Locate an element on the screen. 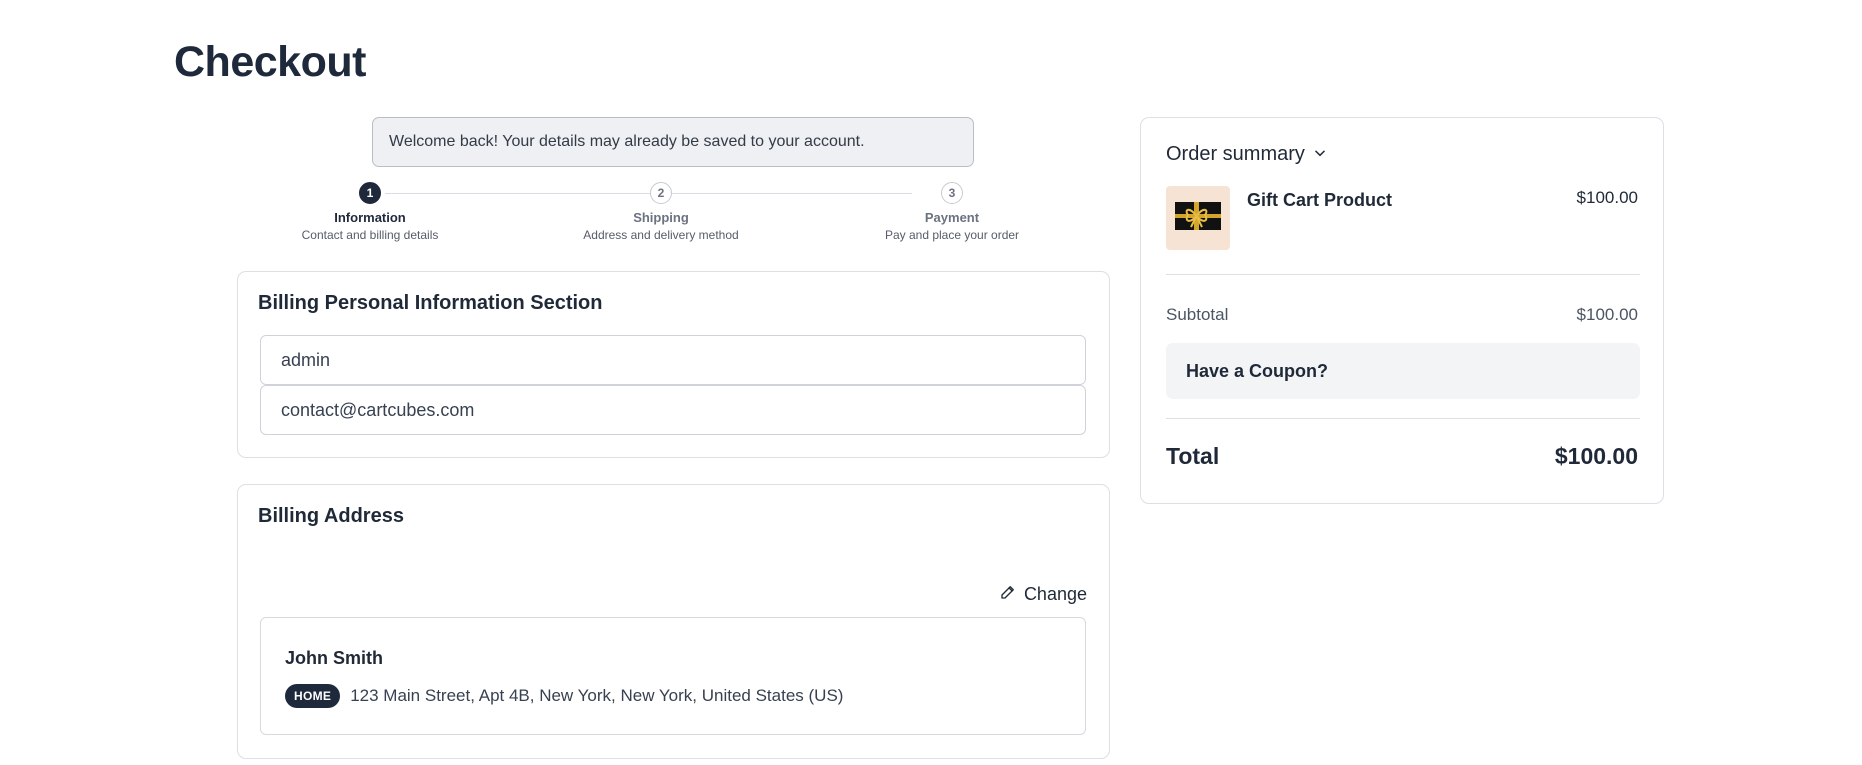  name-input is located at coordinates (673, 360).